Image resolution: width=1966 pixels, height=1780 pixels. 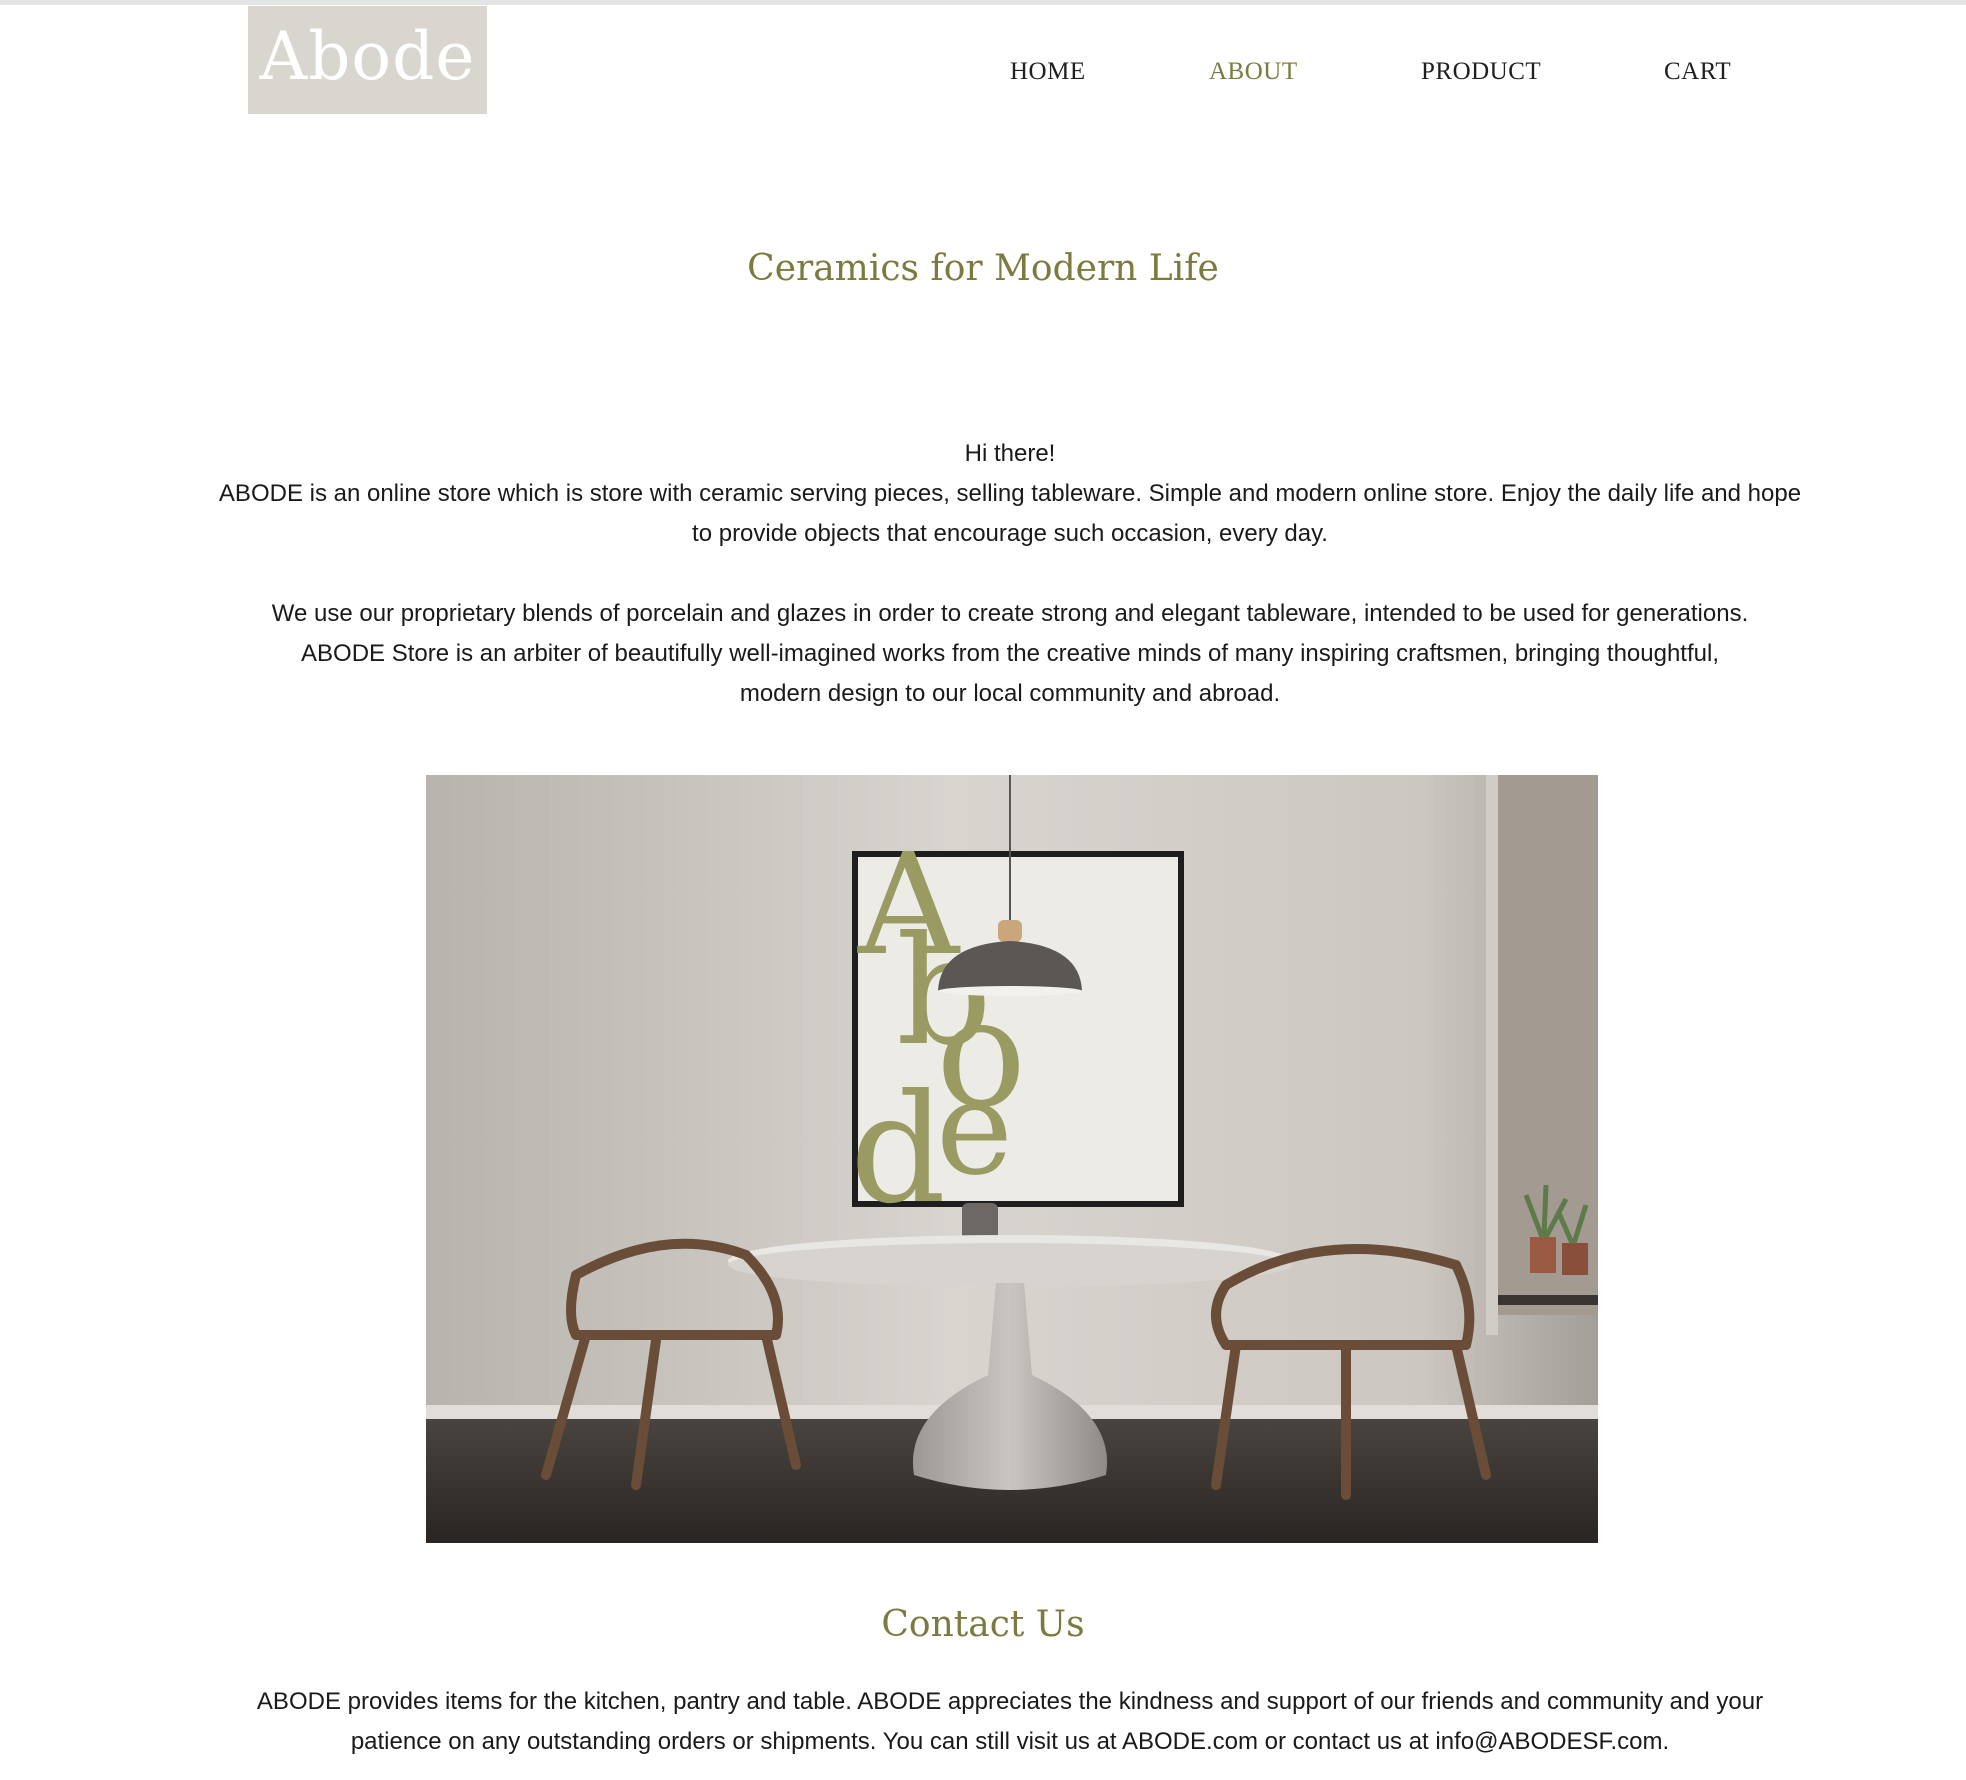 What do you see at coordinates (898, 1150) in the screenshot?
I see `poster-letter-d: d` at bounding box center [898, 1150].